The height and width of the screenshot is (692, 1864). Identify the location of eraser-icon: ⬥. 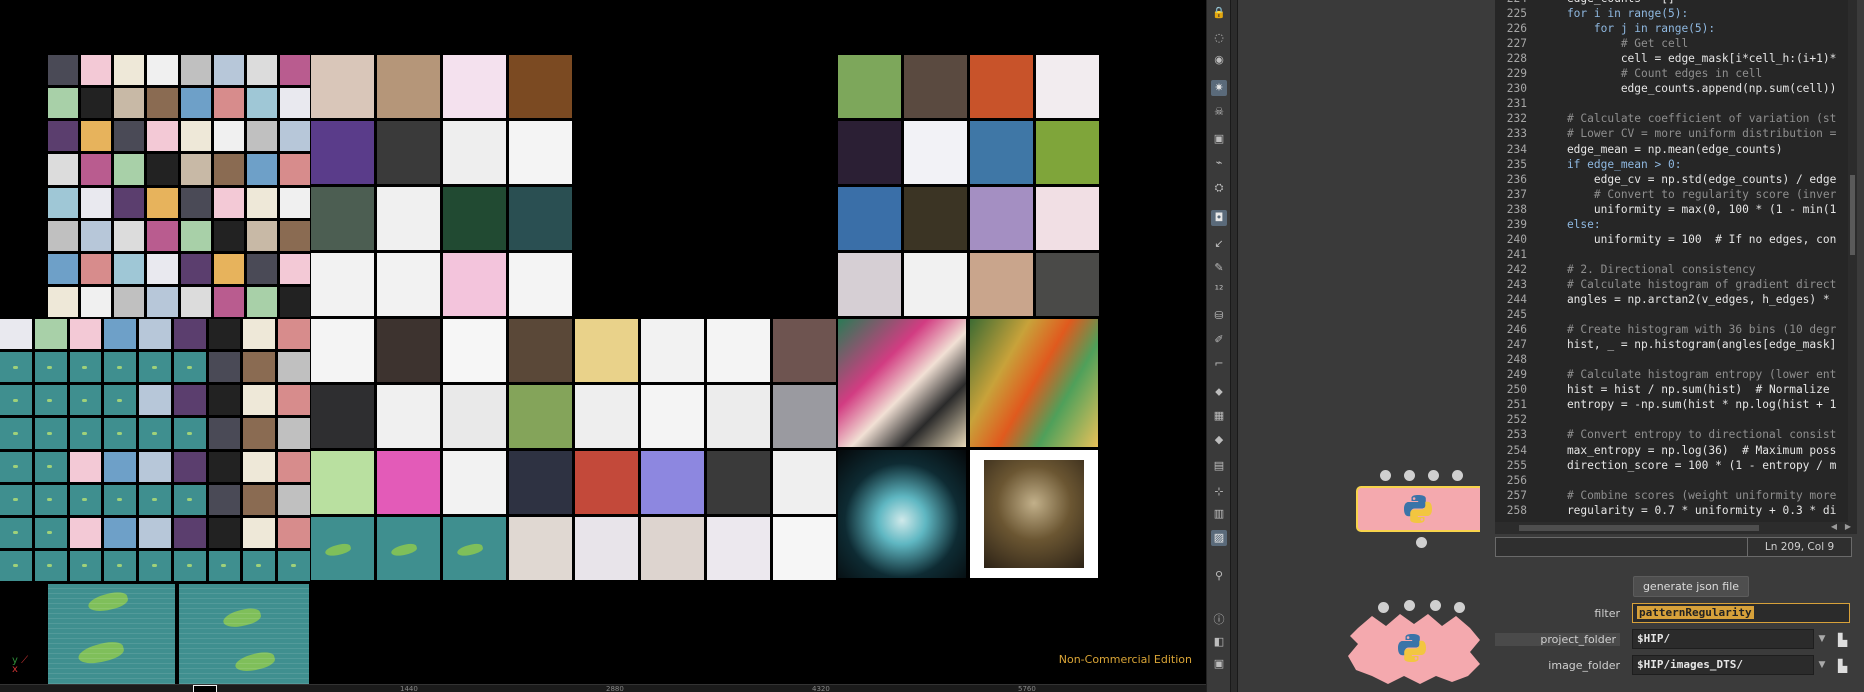
(1219, 392).